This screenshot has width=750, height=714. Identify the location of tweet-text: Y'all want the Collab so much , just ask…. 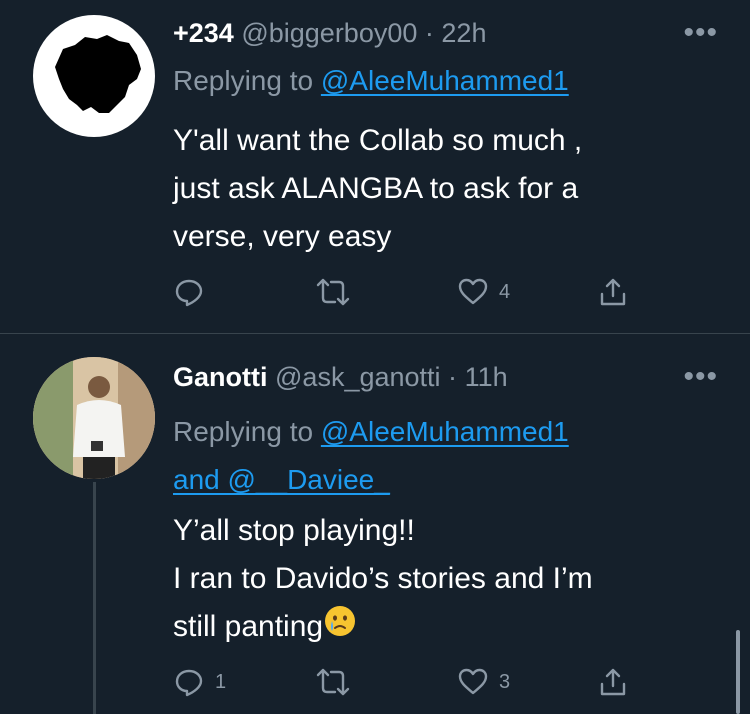
(377, 189).